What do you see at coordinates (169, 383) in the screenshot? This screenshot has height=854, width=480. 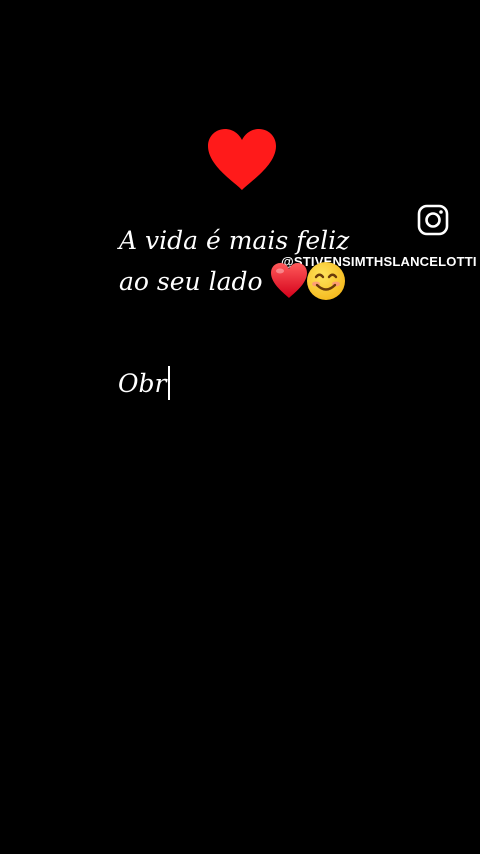 I see `text-cursor` at bounding box center [169, 383].